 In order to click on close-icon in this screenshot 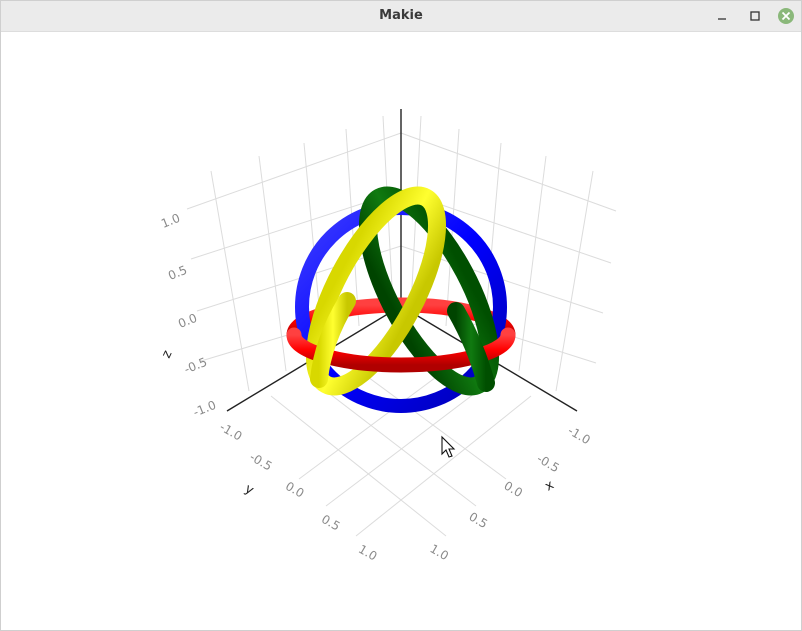, I will do `click(786, 16)`.